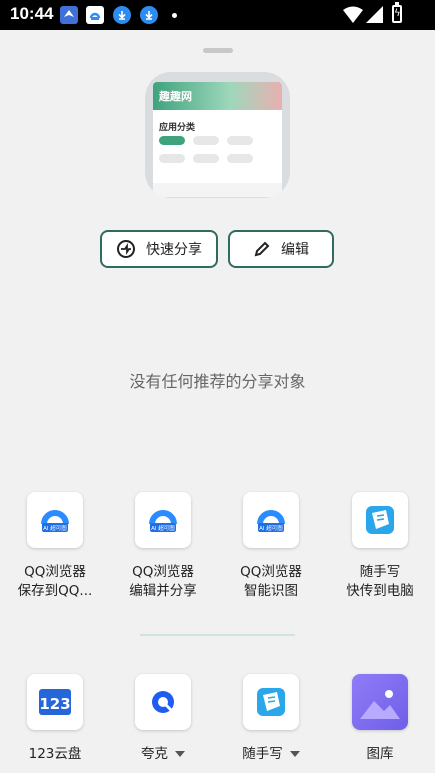  I want to click on signal-icon, so click(374, 14).